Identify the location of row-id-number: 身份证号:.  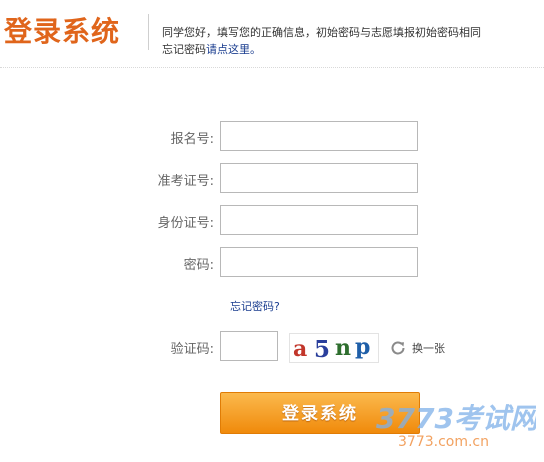
(272, 221).